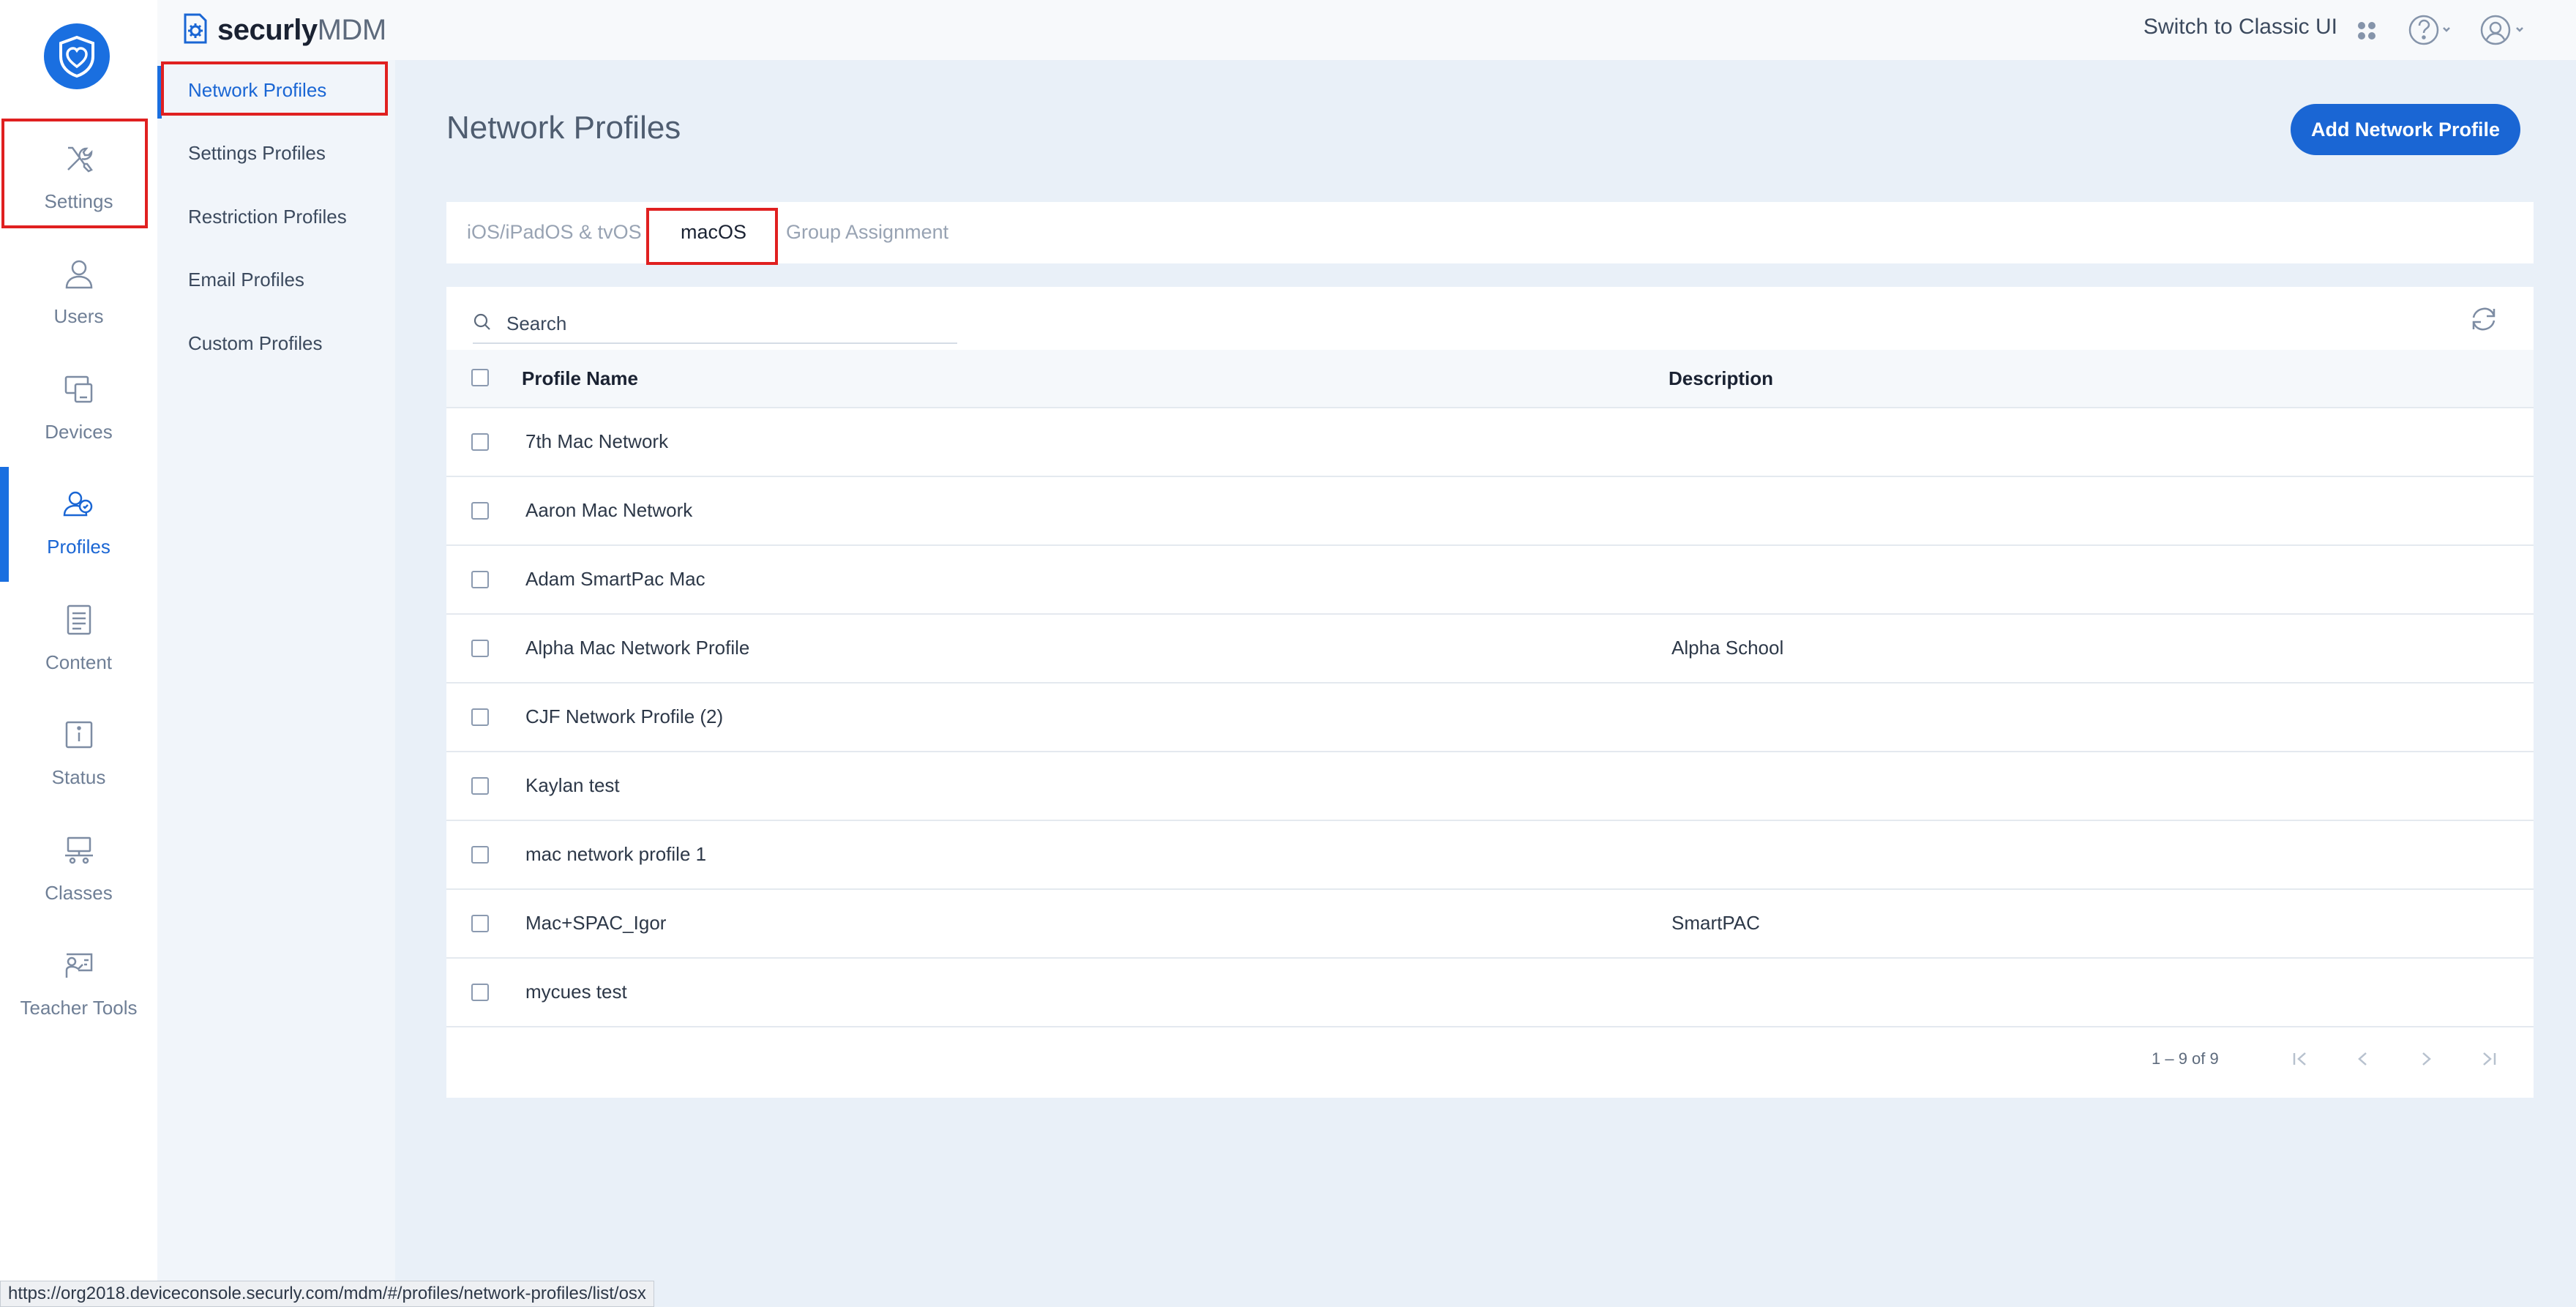 The image size is (2576, 1307). What do you see at coordinates (257, 154) in the screenshot?
I see `subnav-item-settings-profiles: Settings Profiles` at bounding box center [257, 154].